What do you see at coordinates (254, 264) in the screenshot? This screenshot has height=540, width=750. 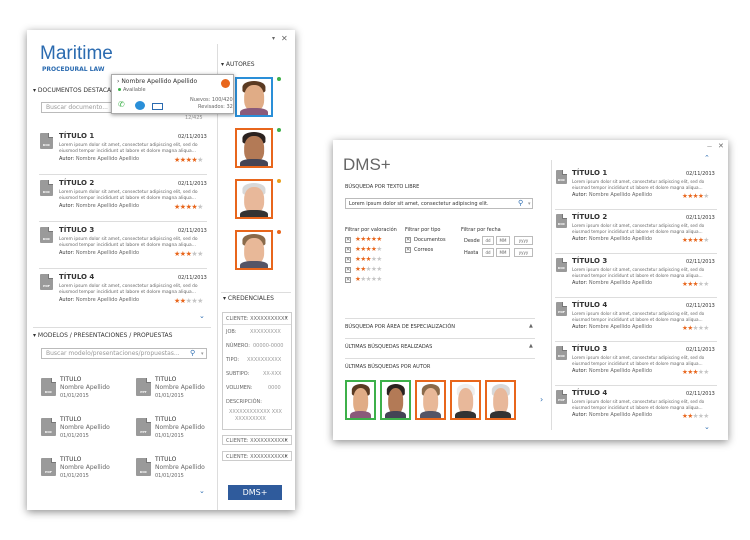 I see `photo-body` at bounding box center [254, 264].